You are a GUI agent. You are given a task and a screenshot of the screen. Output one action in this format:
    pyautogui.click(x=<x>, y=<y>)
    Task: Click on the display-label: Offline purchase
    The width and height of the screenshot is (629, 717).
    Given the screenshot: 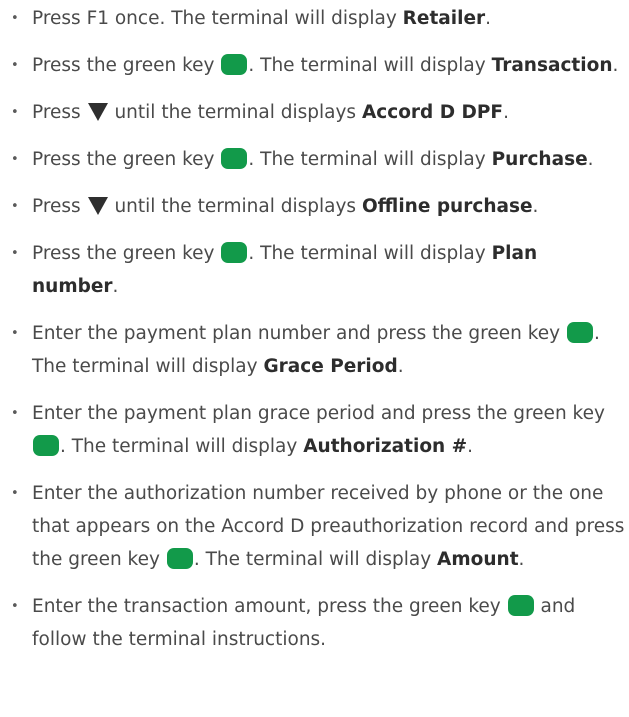 What is the action you would take?
    pyautogui.click(x=447, y=206)
    